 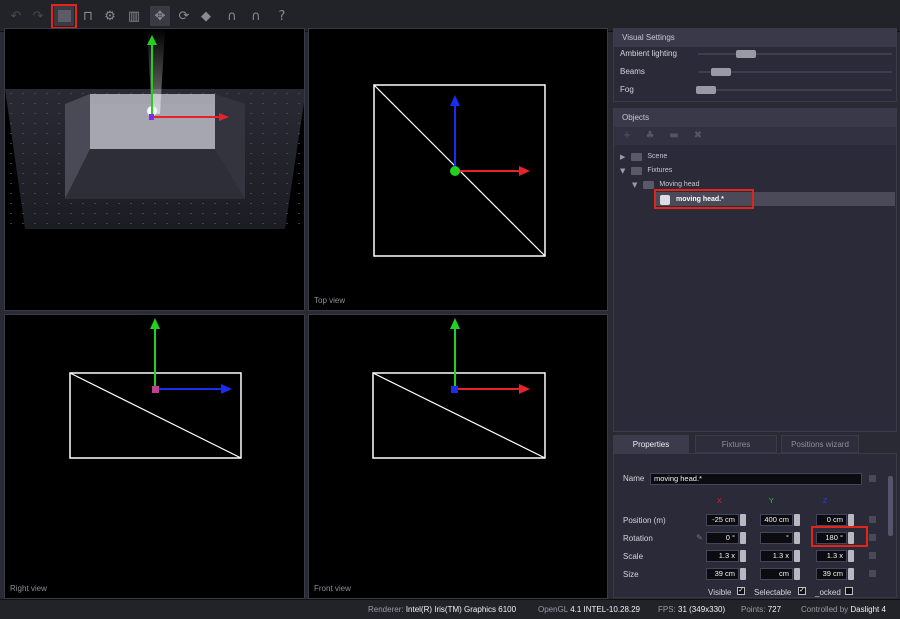 I want to click on selectable-label: Selectable, so click(x=773, y=592).